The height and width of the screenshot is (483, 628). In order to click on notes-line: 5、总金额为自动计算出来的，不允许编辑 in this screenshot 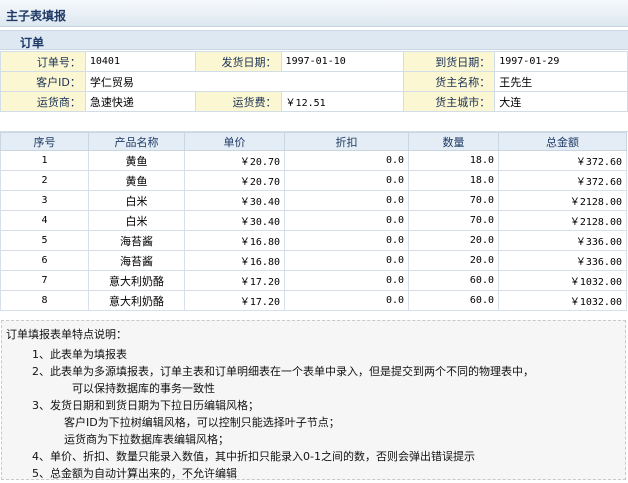, I will do `click(134, 473)`.